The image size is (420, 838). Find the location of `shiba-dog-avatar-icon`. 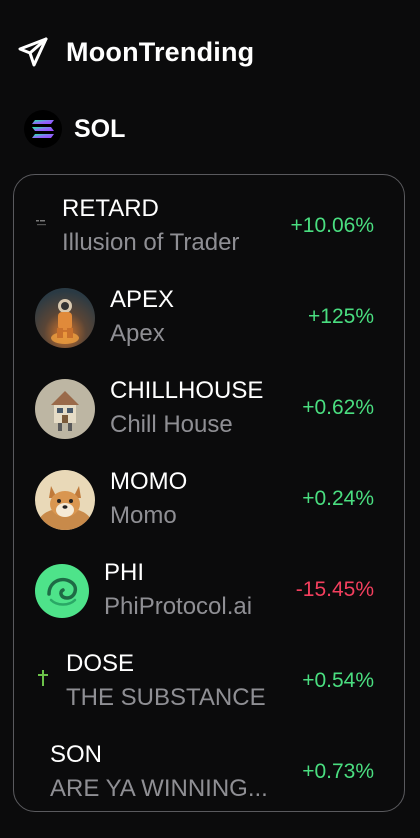

shiba-dog-avatar-icon is located at coordinates (65, 500).